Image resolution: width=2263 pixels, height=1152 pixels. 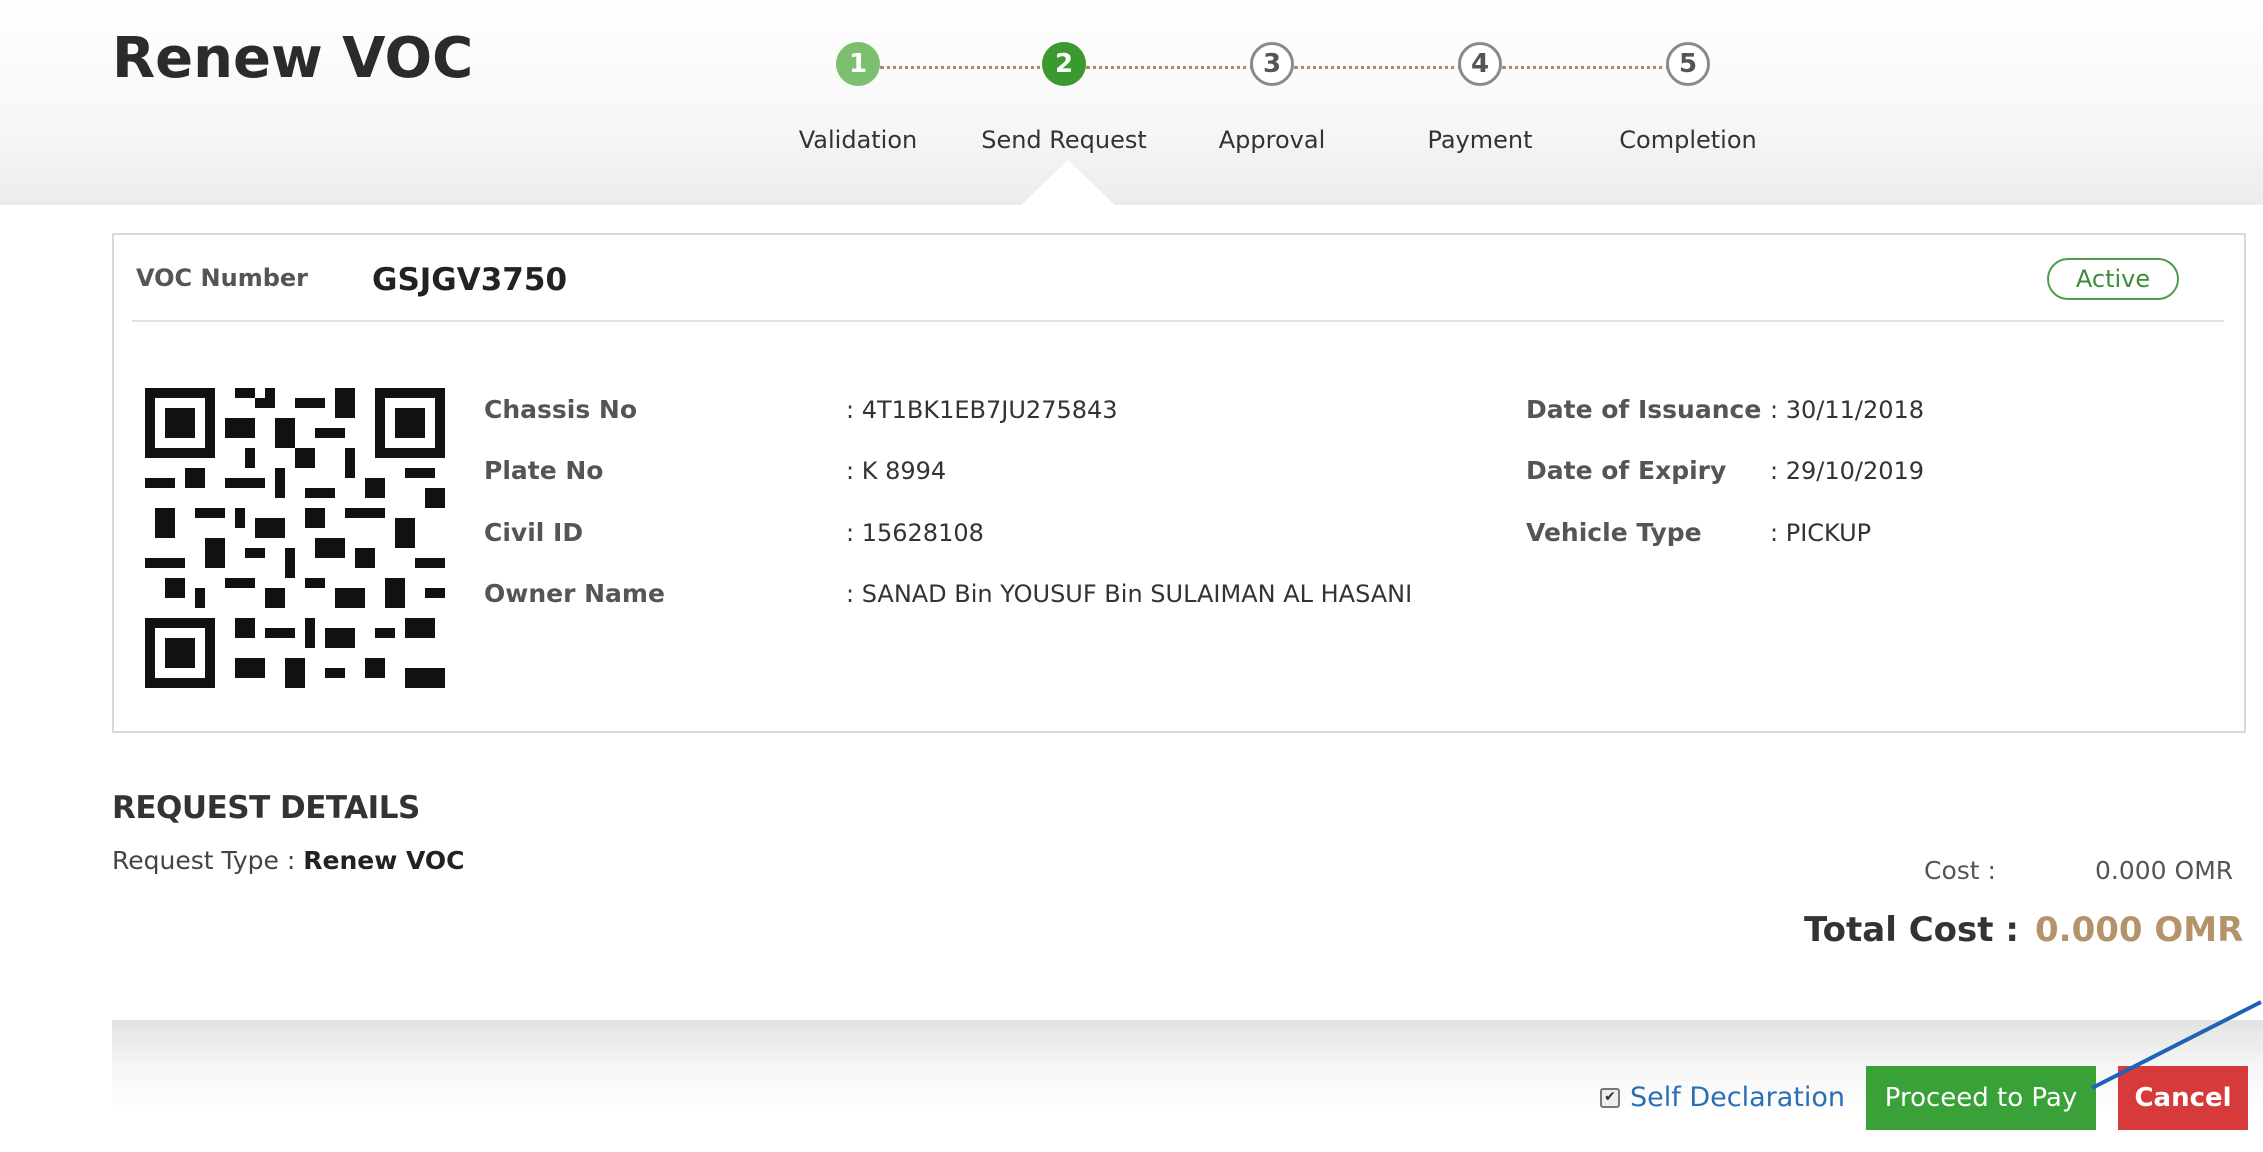 What do you see at coordinates (574, 593) in the screenshot?
I see `owner-name-label: Owner Name` at bounding box center [574, 593].